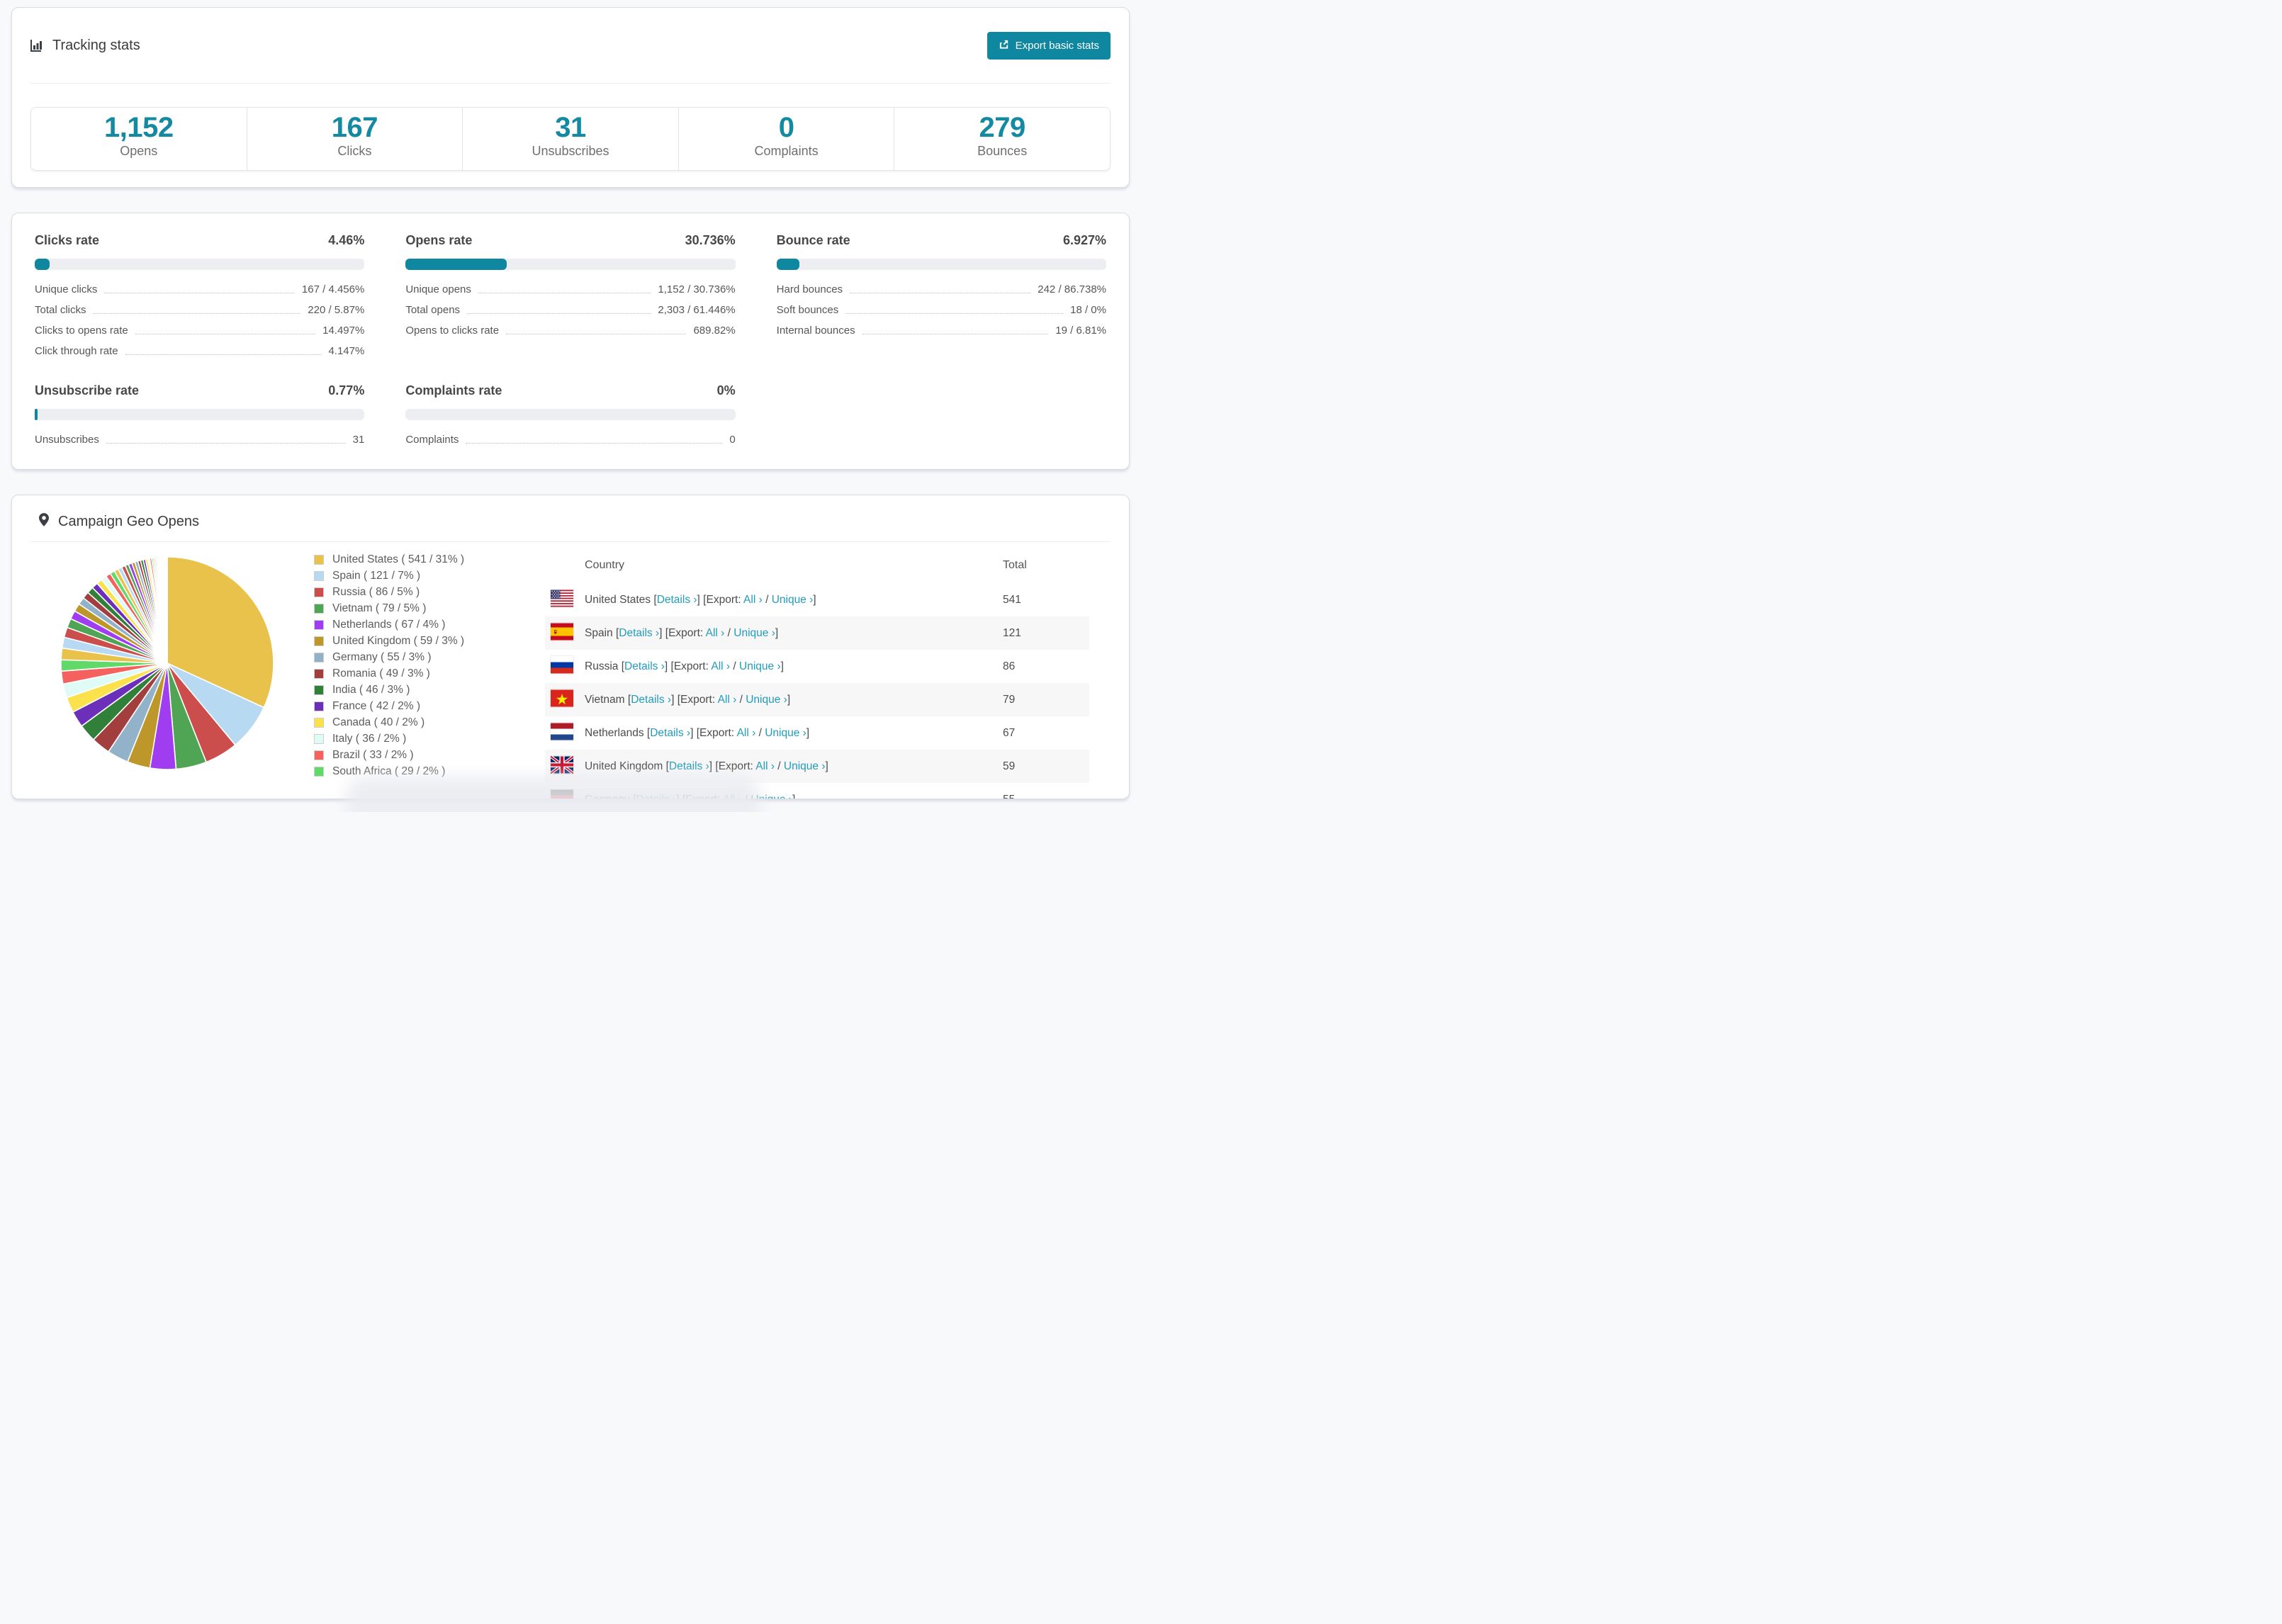 This screenshot has height=1624, width=2282. Describe the element at coordinates (570, 440) in the screenshot. I see `rate-row: Complaints 0` at that location.